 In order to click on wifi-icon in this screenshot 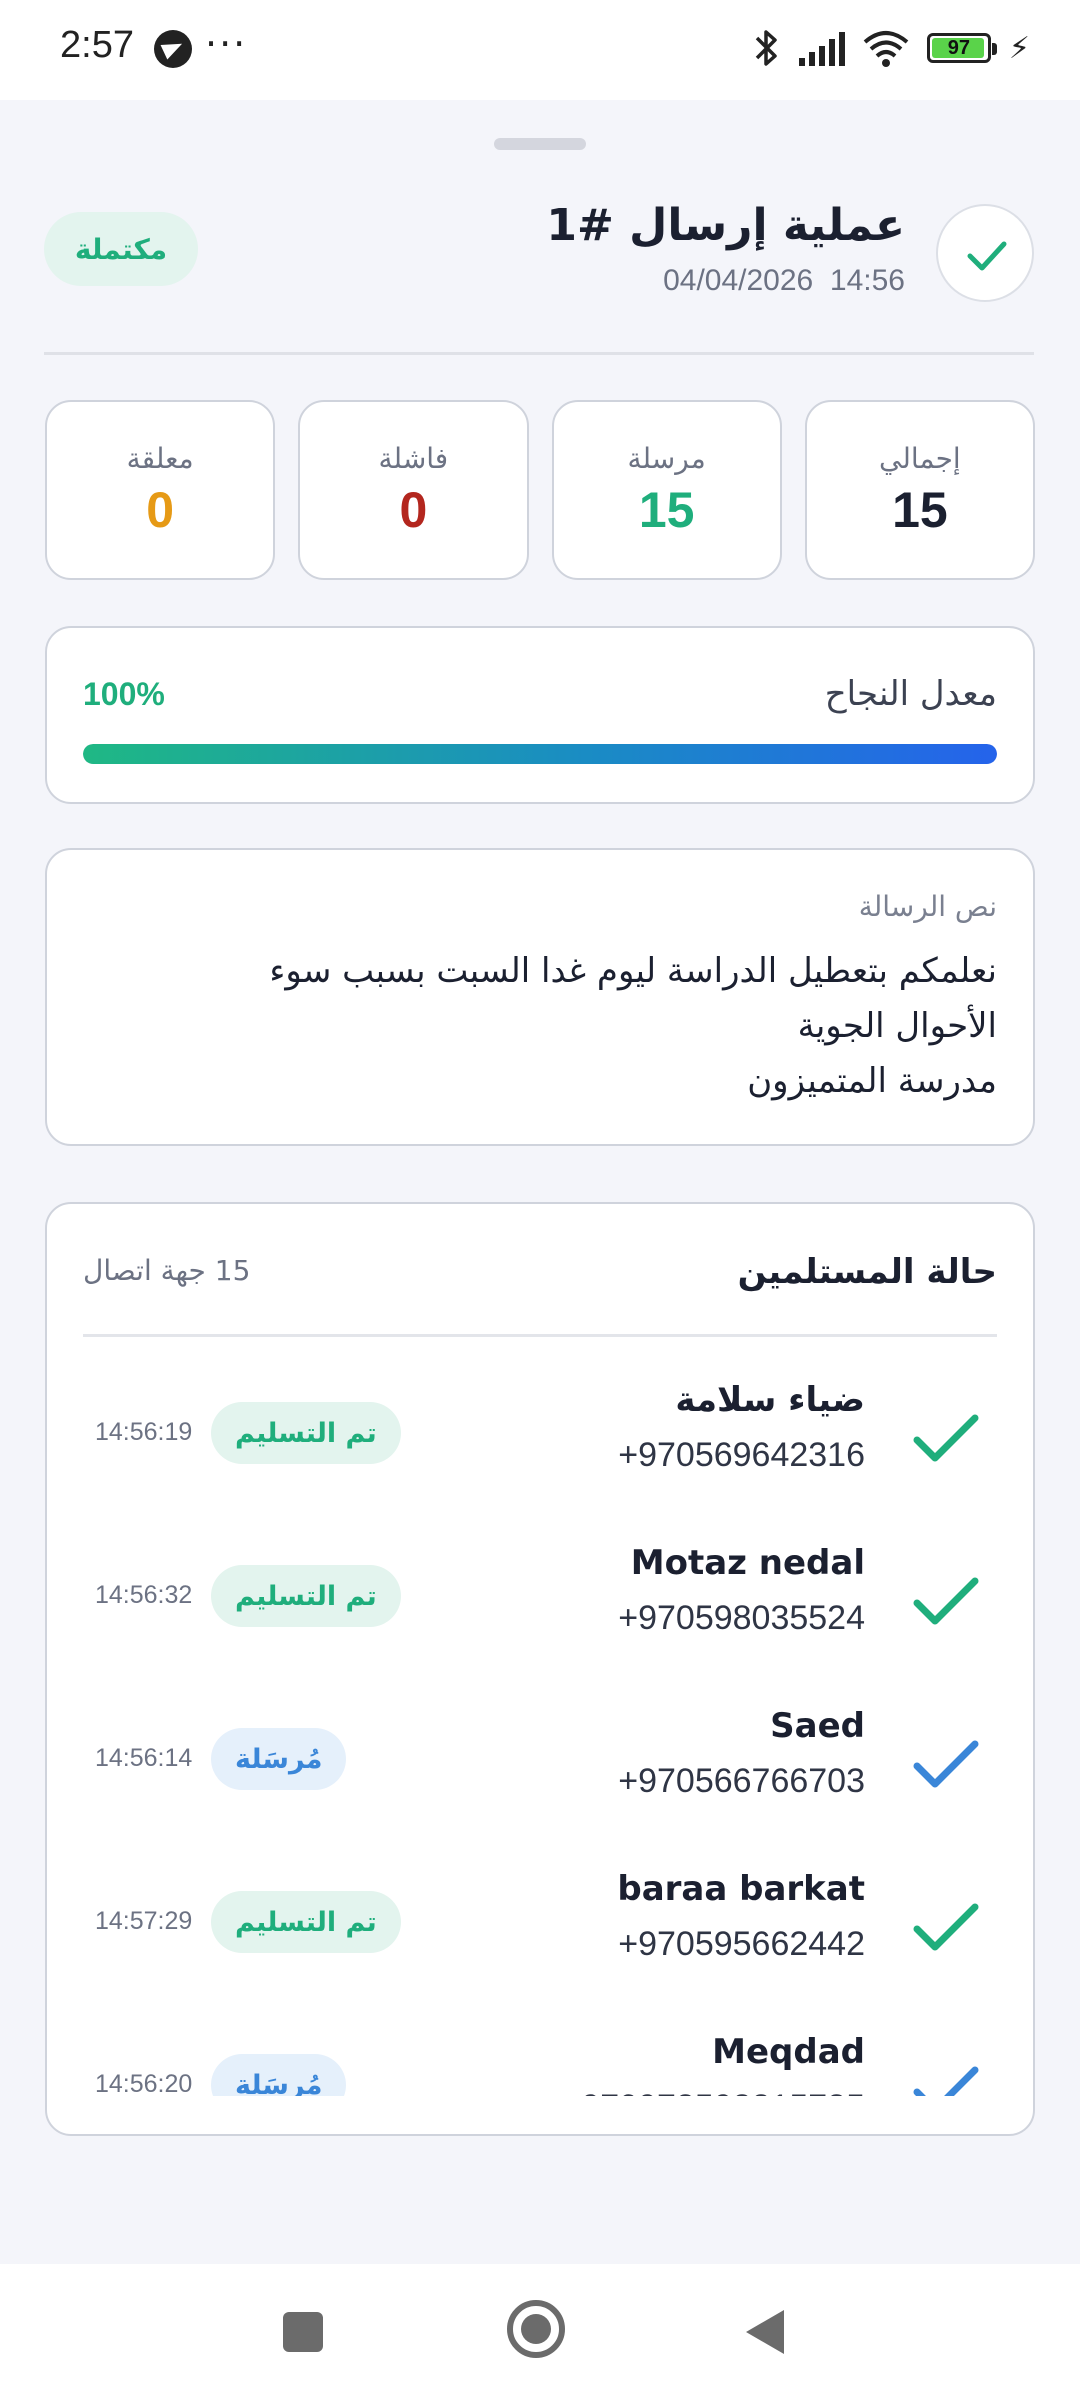, I will do `click(886, 49)`.